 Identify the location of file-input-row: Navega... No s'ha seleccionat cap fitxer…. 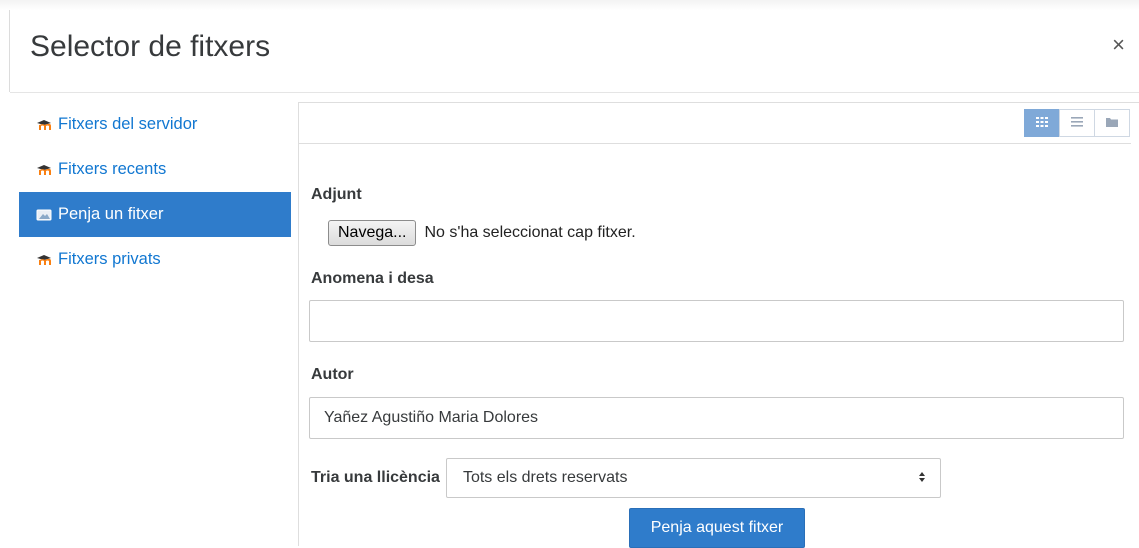
(482, 233).